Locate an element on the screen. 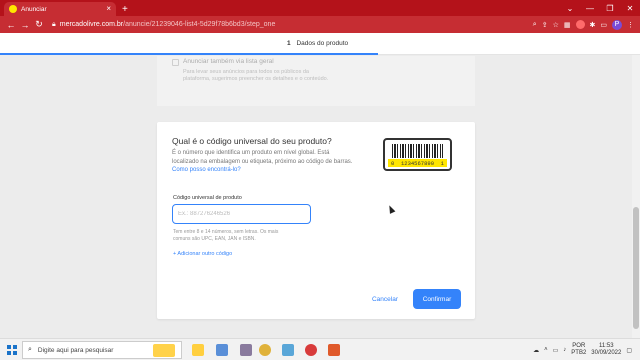 The height and width of the screenshot is (360, 640). keyboard-layout: PTB2 is located at coordinates (579, 353).